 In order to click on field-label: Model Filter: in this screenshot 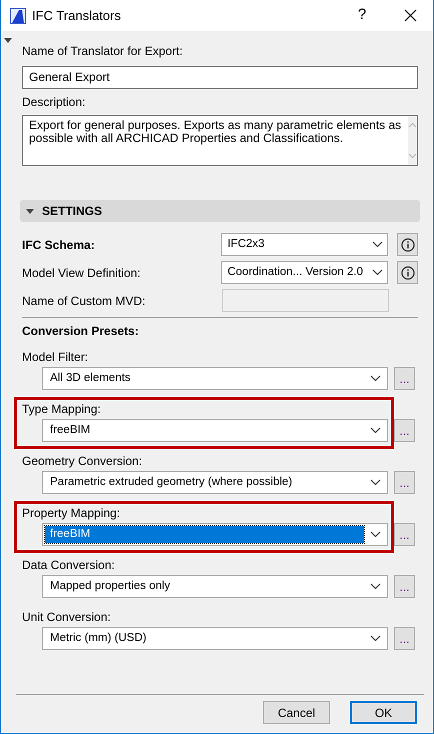, I will do `click(56, 357)`.